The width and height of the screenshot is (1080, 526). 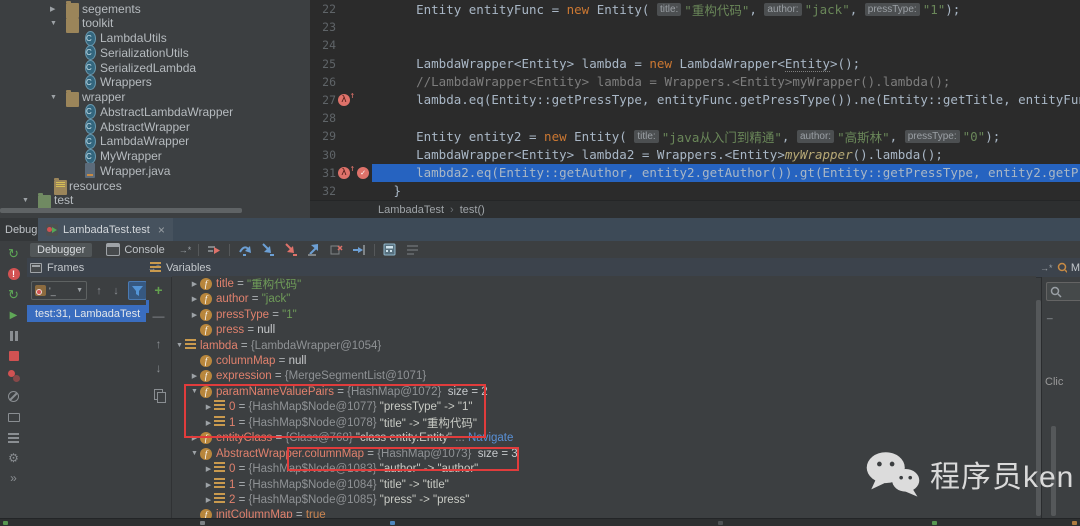 What do you see at coordinates (155, 38) in the screenshot?
I see `tree-item-LambdaUtils: C LambdaUtils` at bounding box center [155, 38].